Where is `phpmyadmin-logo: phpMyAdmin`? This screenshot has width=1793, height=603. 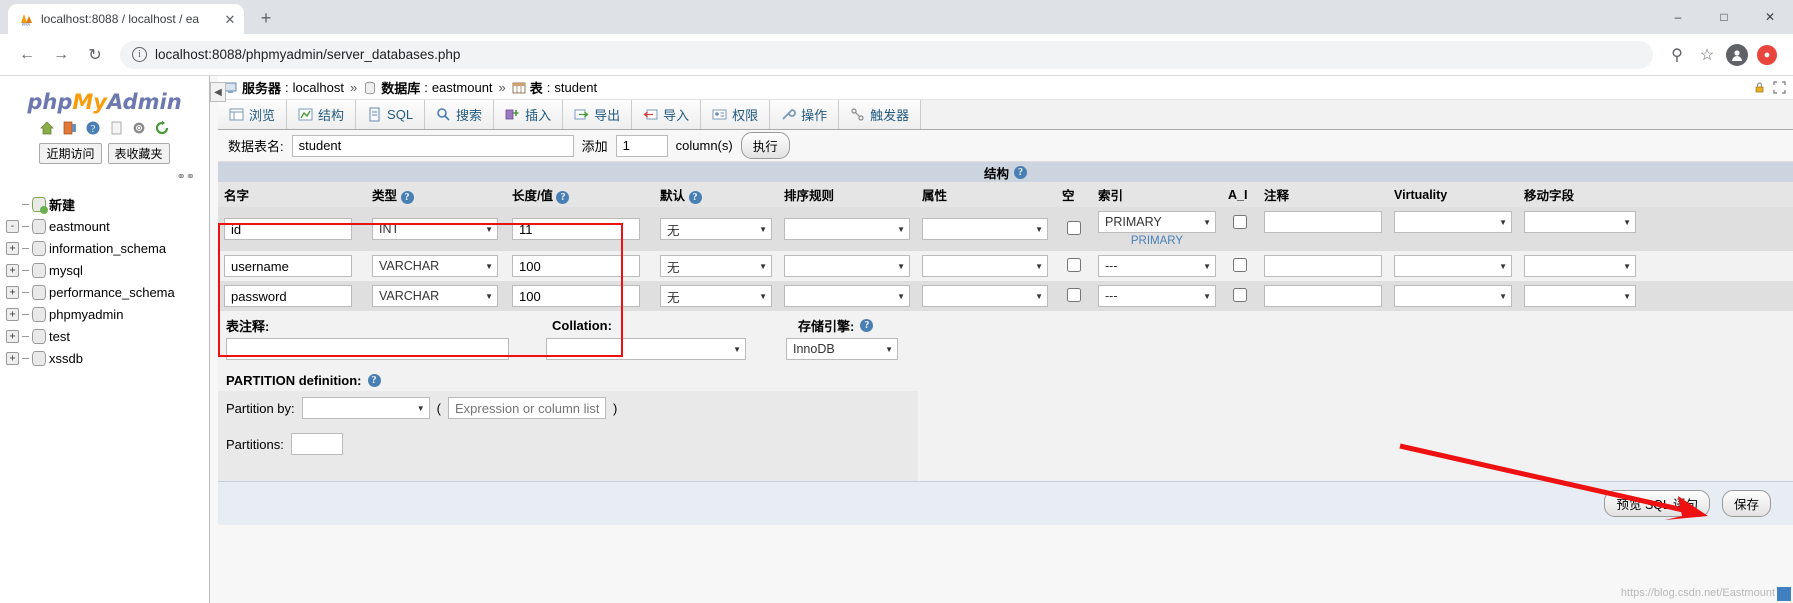
phpmyadmin-logo: phpMyAdmin is located at coordinates (104, 102).